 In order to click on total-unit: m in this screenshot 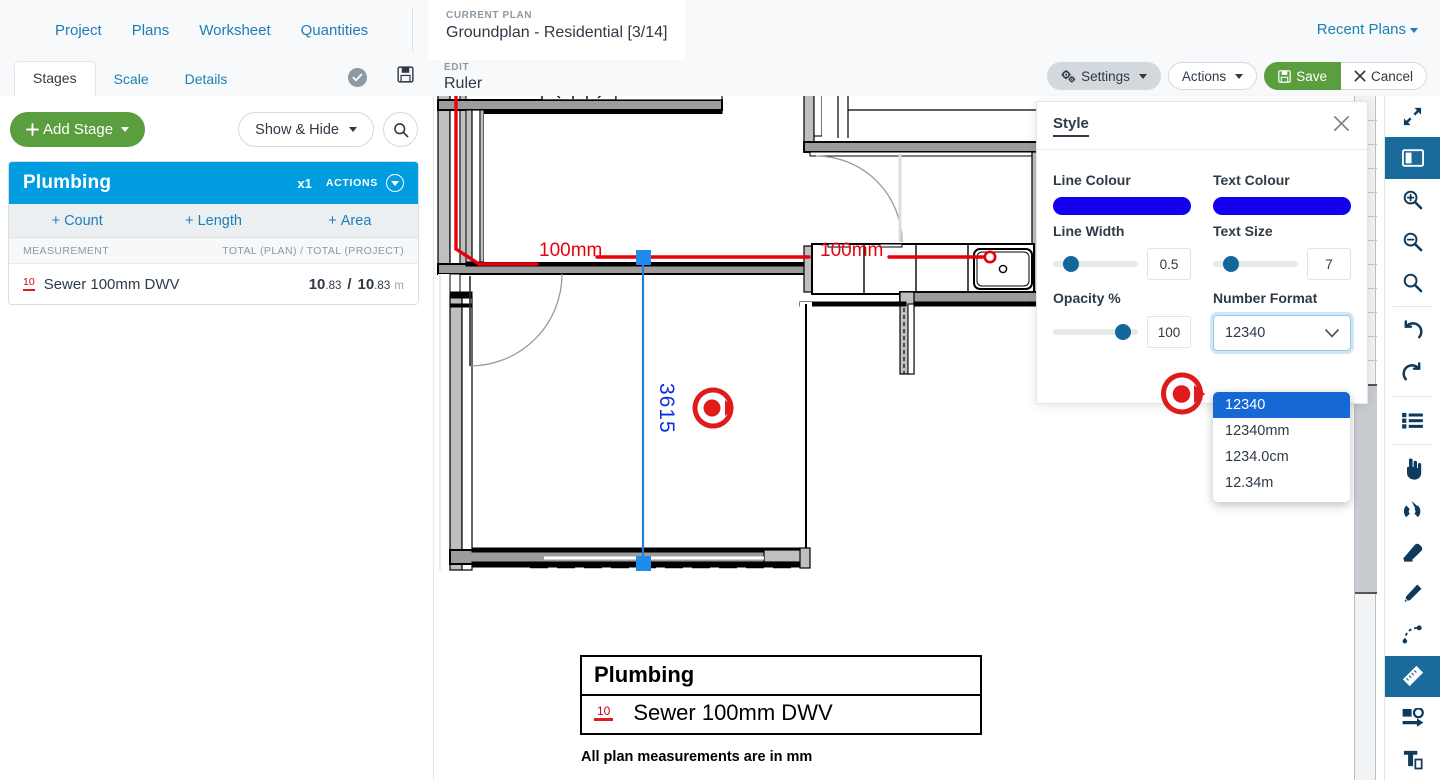, I will do `click(399, 285)`.